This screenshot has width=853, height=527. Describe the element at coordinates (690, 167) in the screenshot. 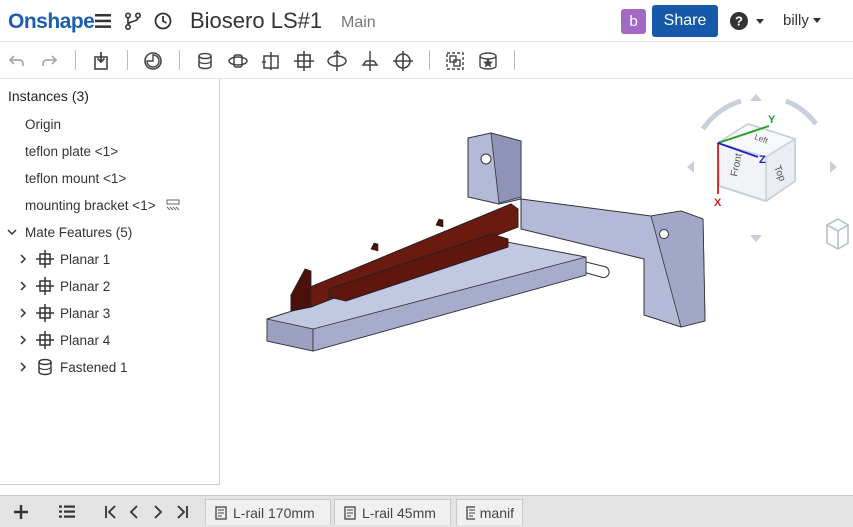

I see `rotate-left-icon` at that location.